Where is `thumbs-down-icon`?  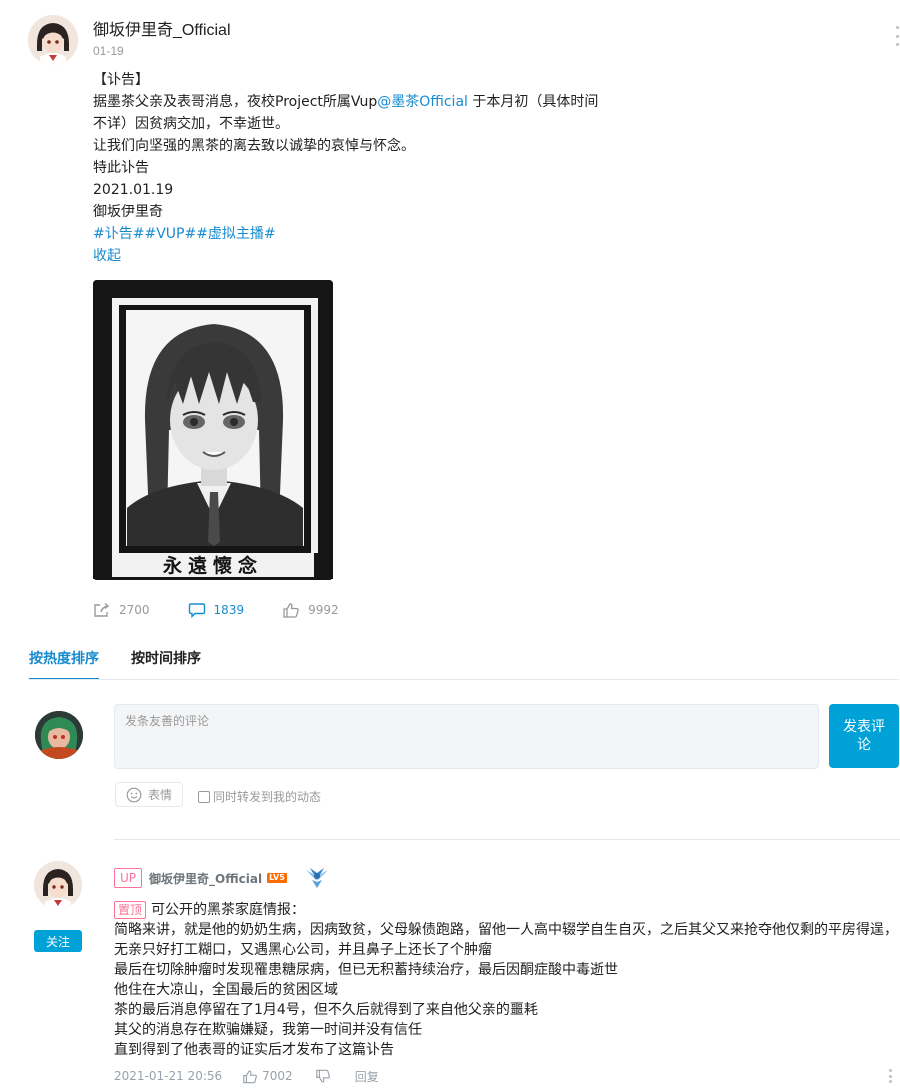 thumbs-down-icon is located at coordinates (322, 1075).